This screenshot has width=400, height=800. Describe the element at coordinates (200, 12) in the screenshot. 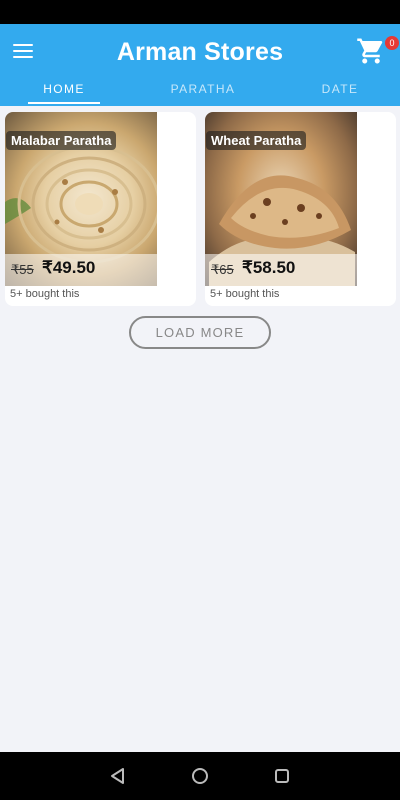

I see `status-bar` at that location.